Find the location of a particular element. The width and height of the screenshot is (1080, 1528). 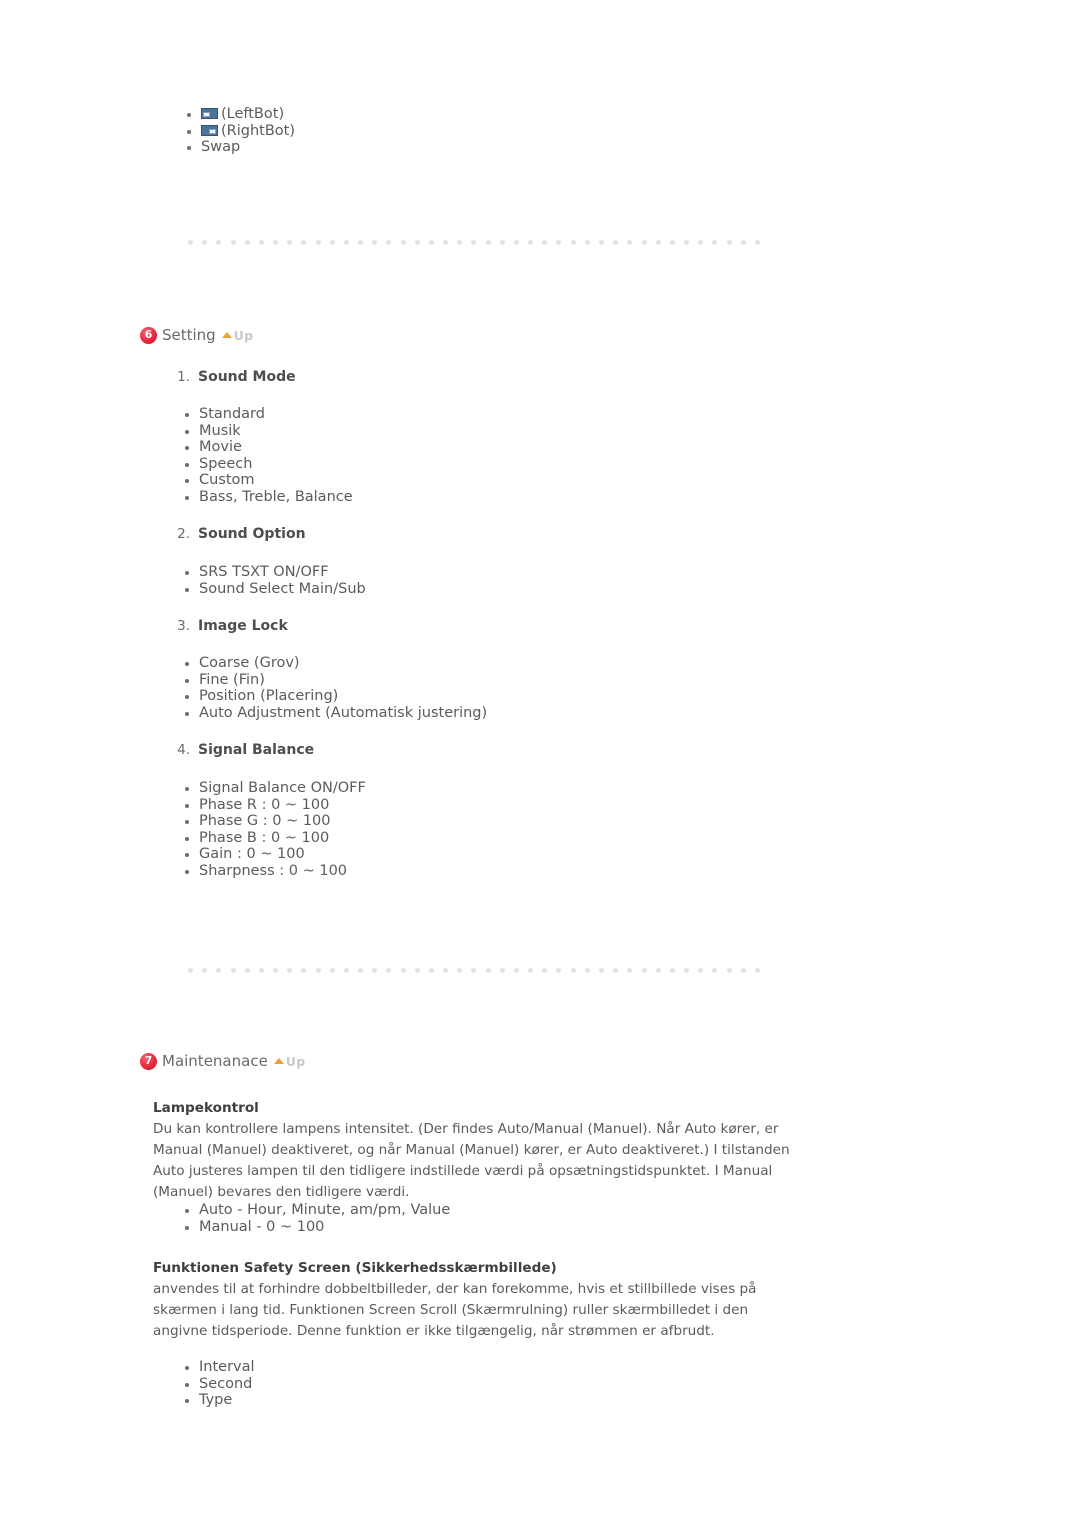

item-title: Image Lock is located at coordinates (243, 626).